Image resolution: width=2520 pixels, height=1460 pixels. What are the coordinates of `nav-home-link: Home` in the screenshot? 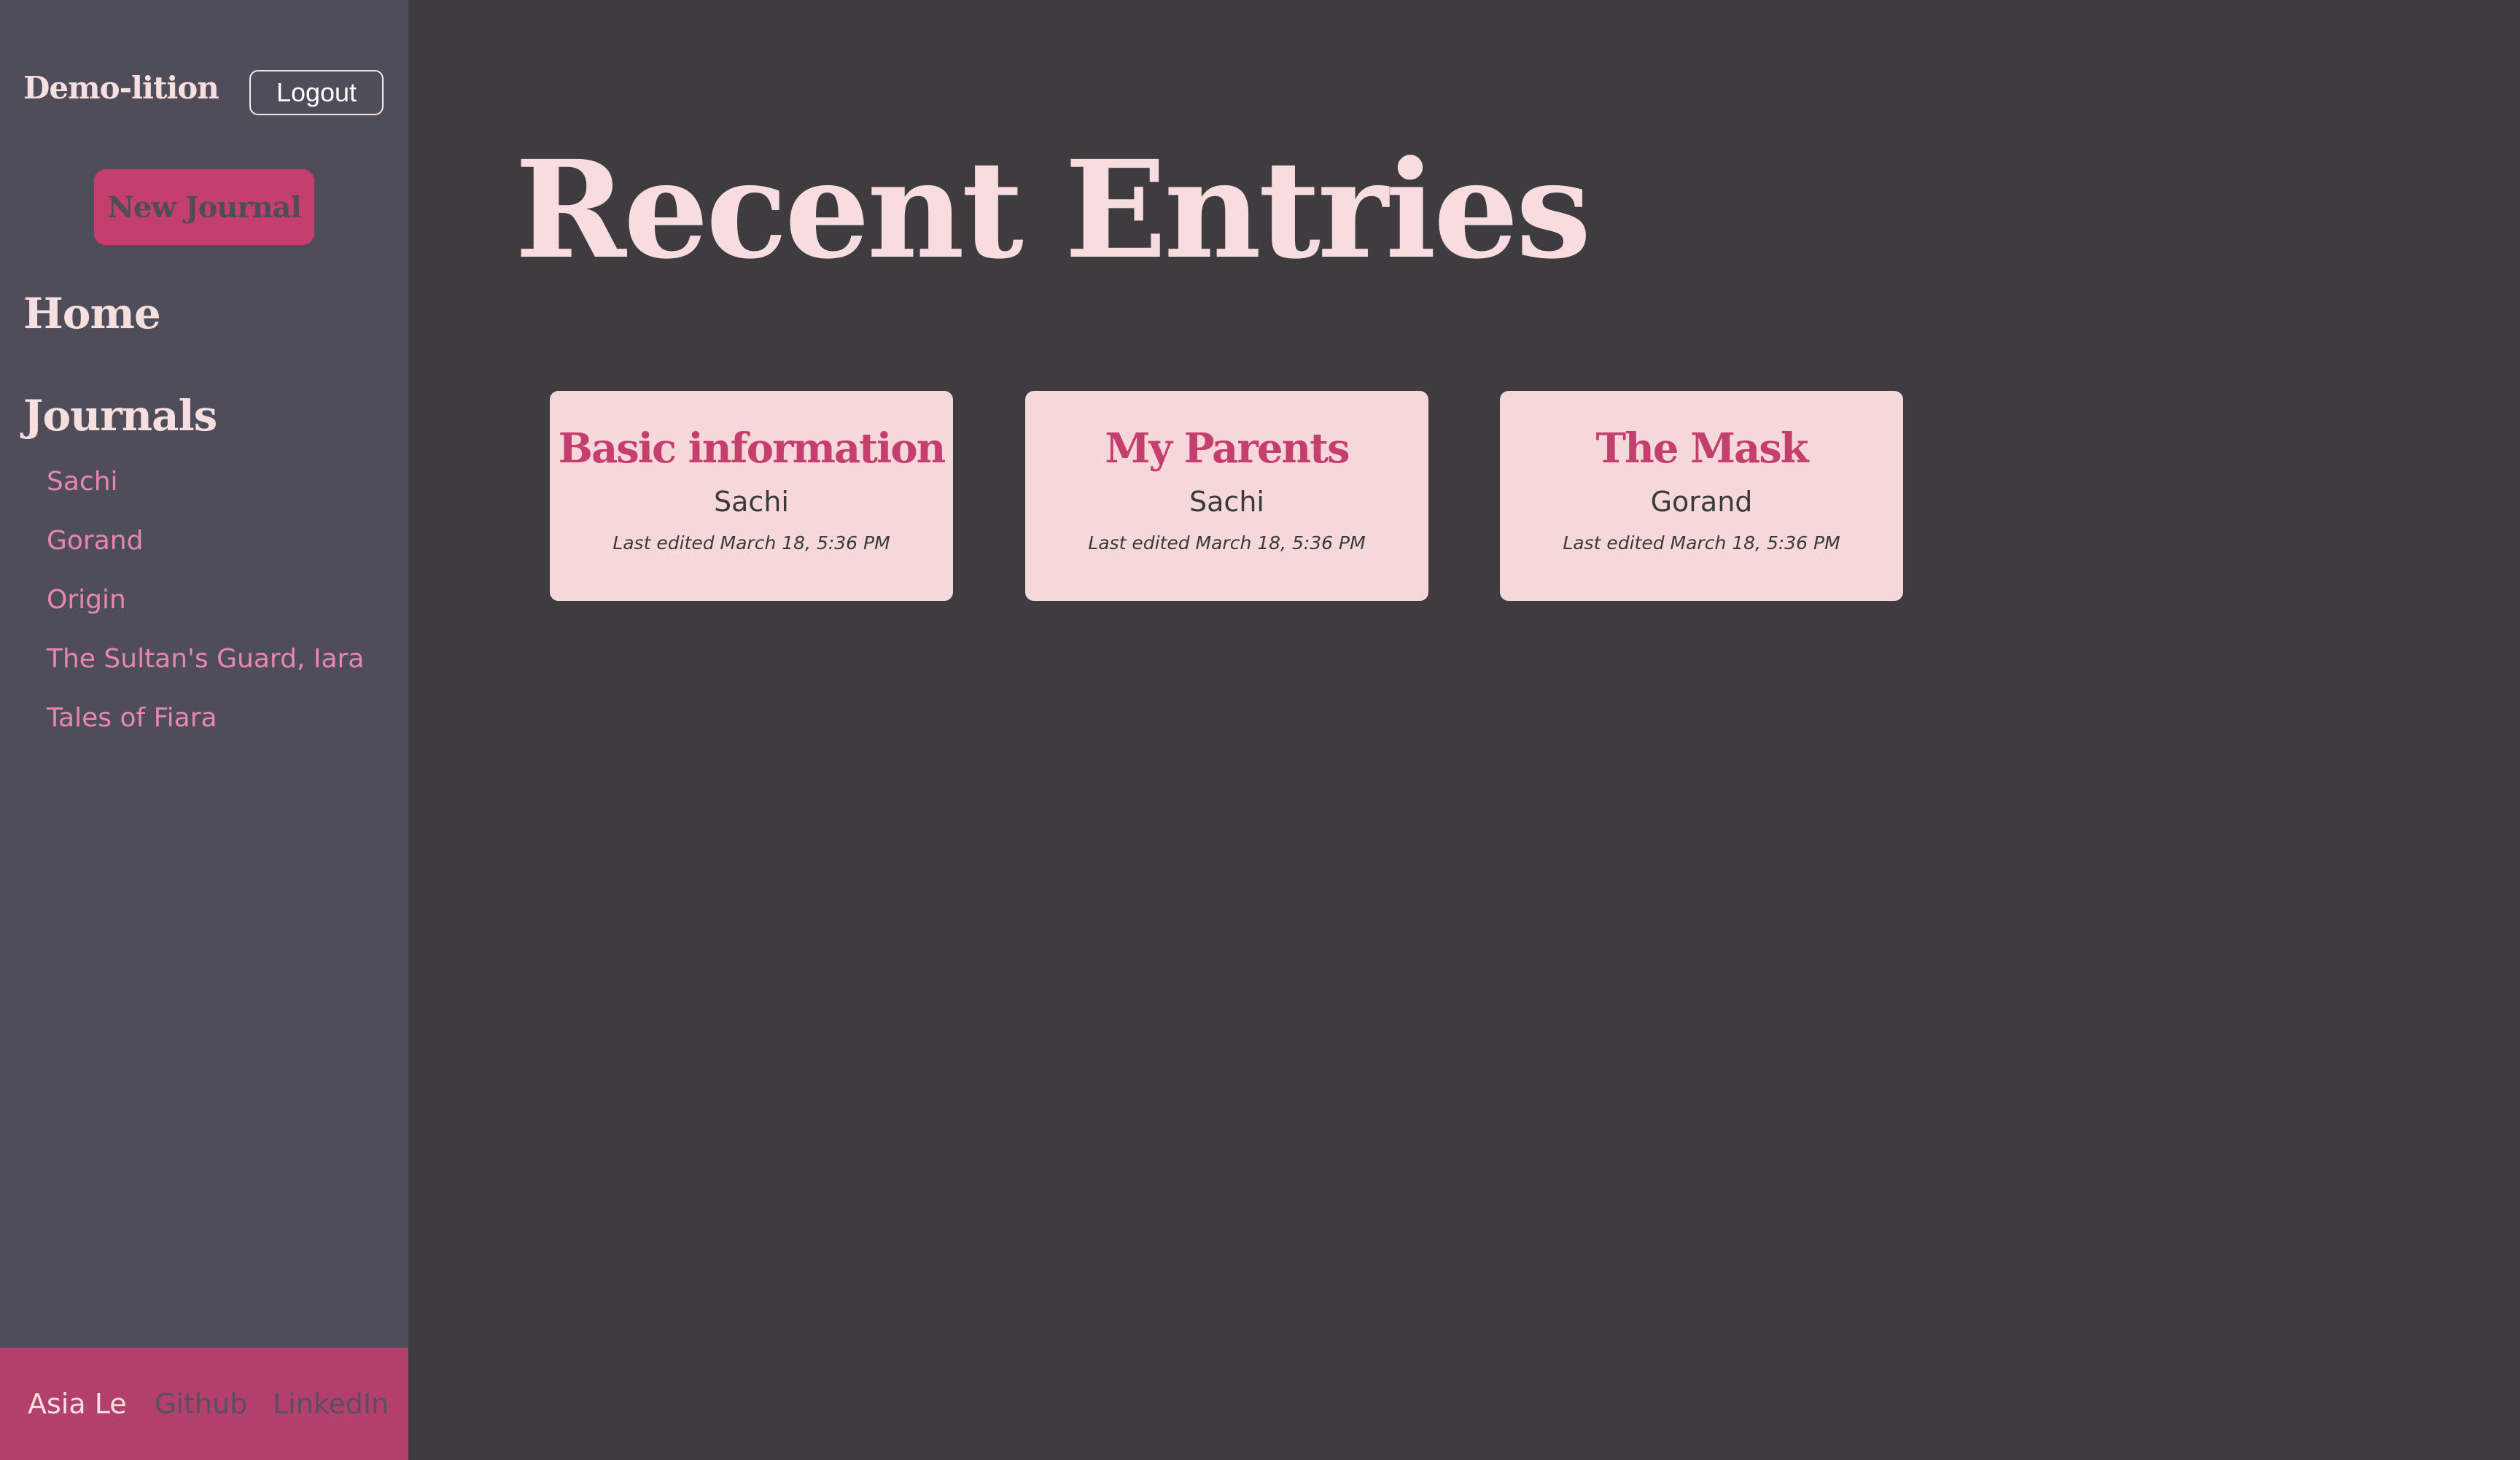 It's located at (92, 313).